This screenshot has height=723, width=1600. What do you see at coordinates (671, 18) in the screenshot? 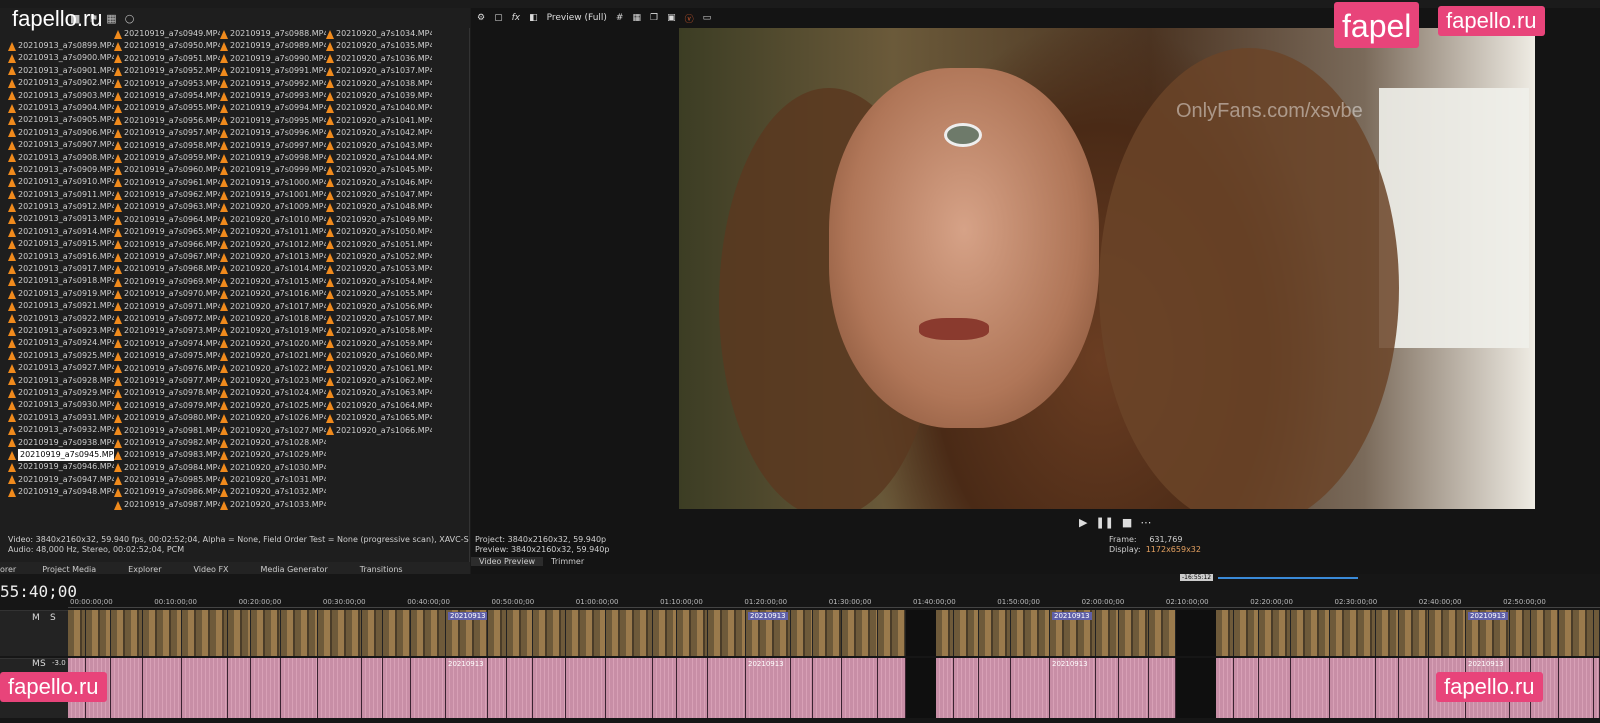
I see `save-icon: ▣` at bounding box center [671, 18].